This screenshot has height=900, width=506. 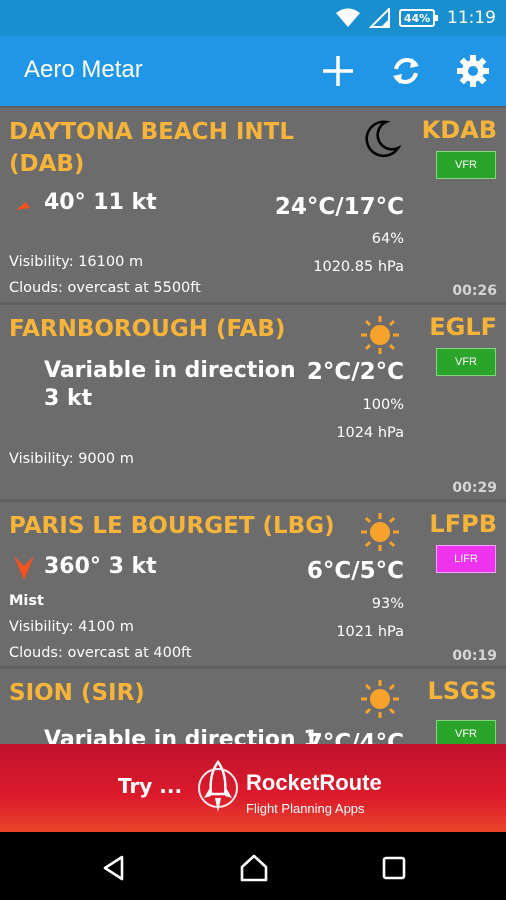 What do you see at coordinates (474, 488) in the screenshot?
I see `report-age: 00:29` at bounding box center [474, 488].